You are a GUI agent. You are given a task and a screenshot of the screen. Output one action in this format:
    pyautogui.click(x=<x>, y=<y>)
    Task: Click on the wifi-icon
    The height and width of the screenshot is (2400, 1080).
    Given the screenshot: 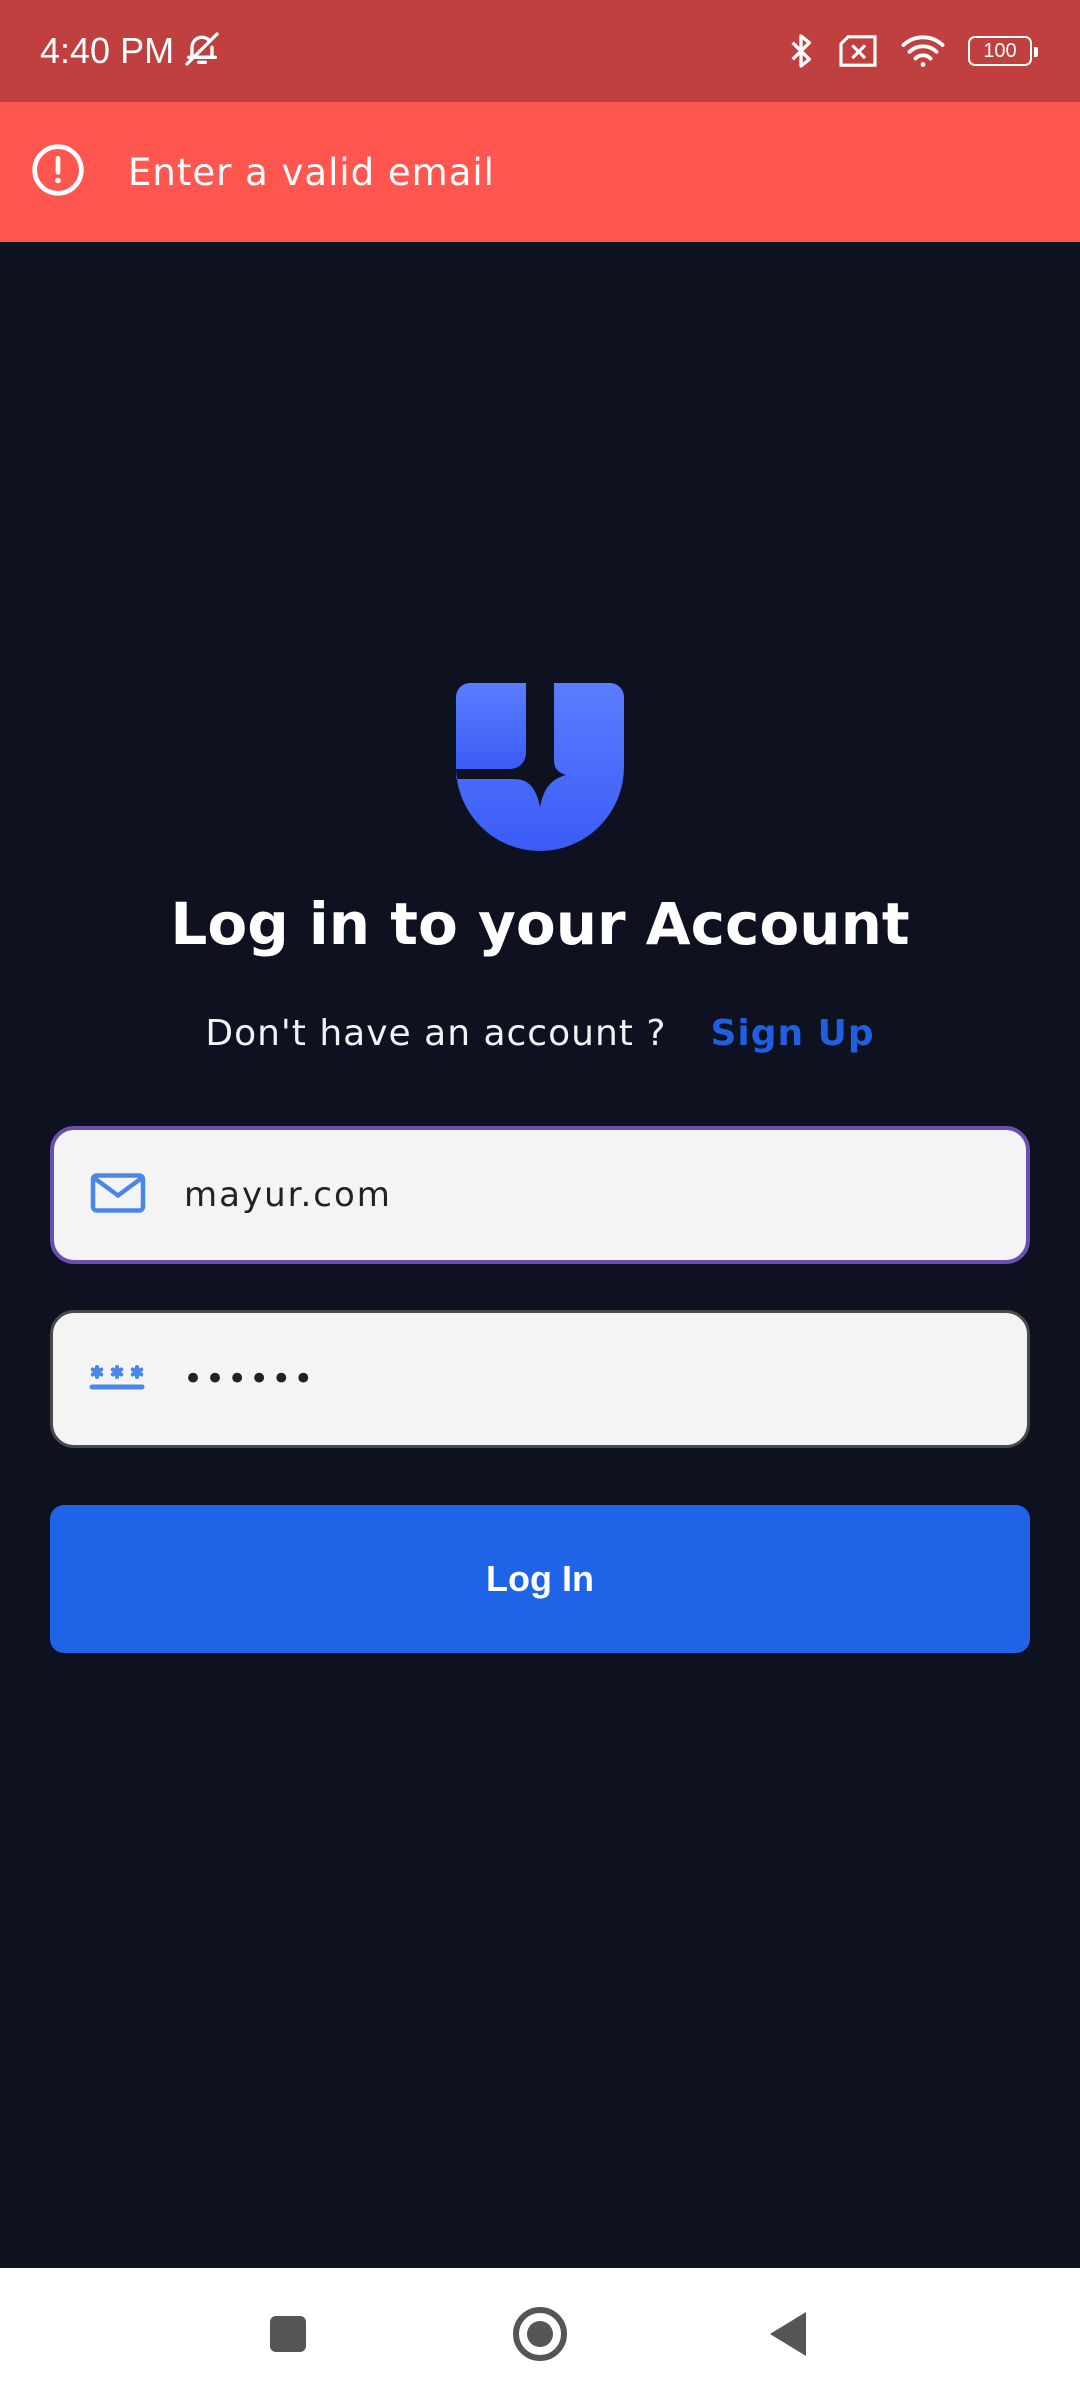 What is the action you would take?
    pyautogui.click(x=923, y=51)
    